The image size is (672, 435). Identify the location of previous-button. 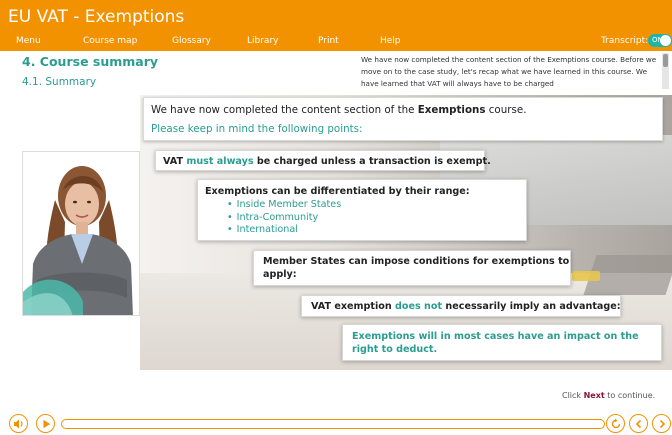
(638, 423).